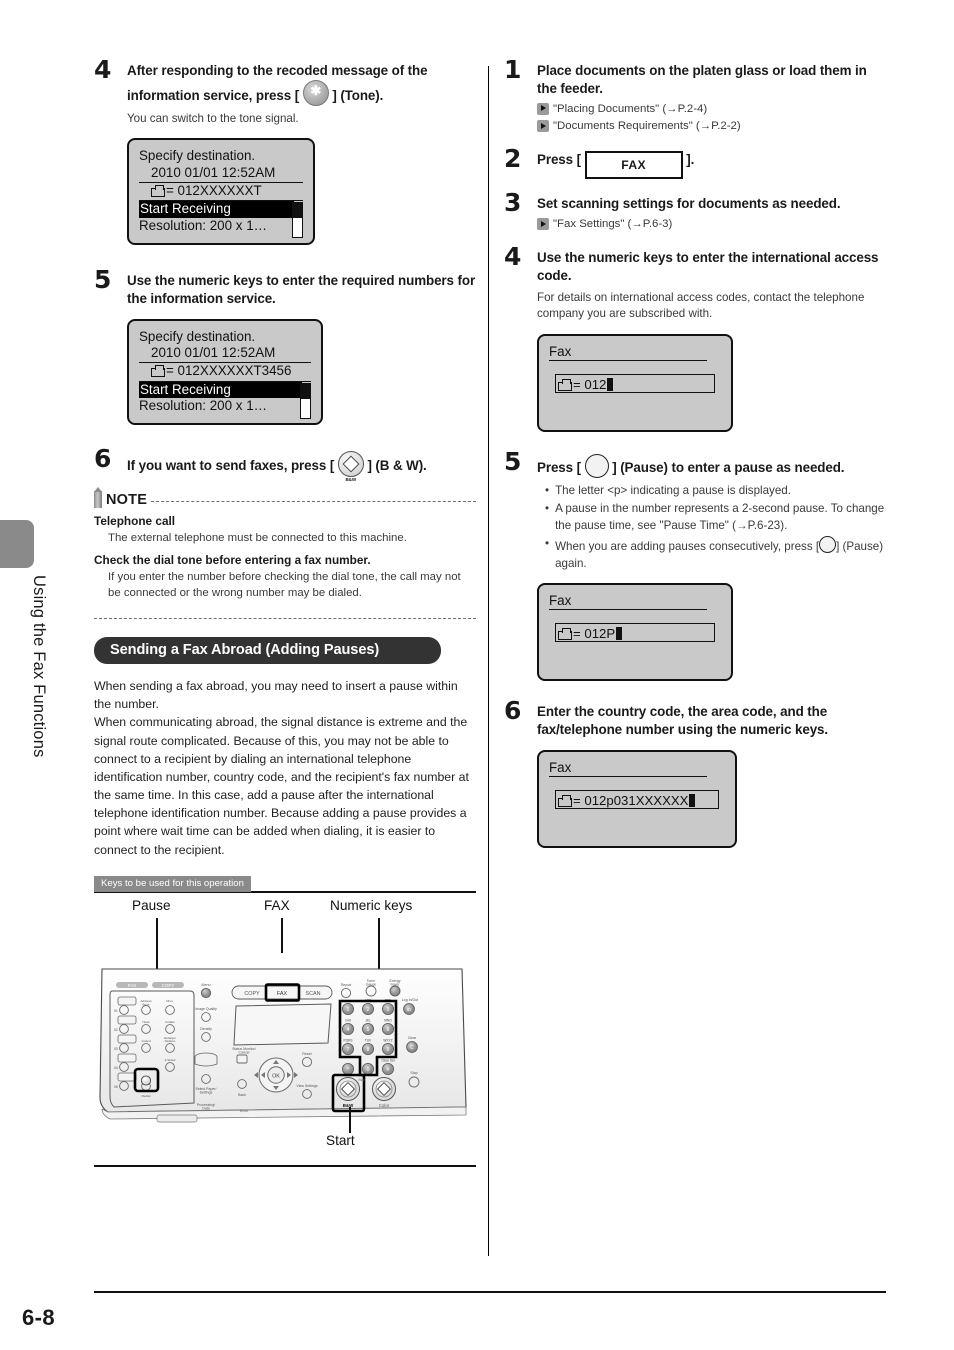 The width and height of the screenshot is (954, 1350). I want to click on reference-link: "Documents Requirements" (→P.2-2), so click(711, 126).